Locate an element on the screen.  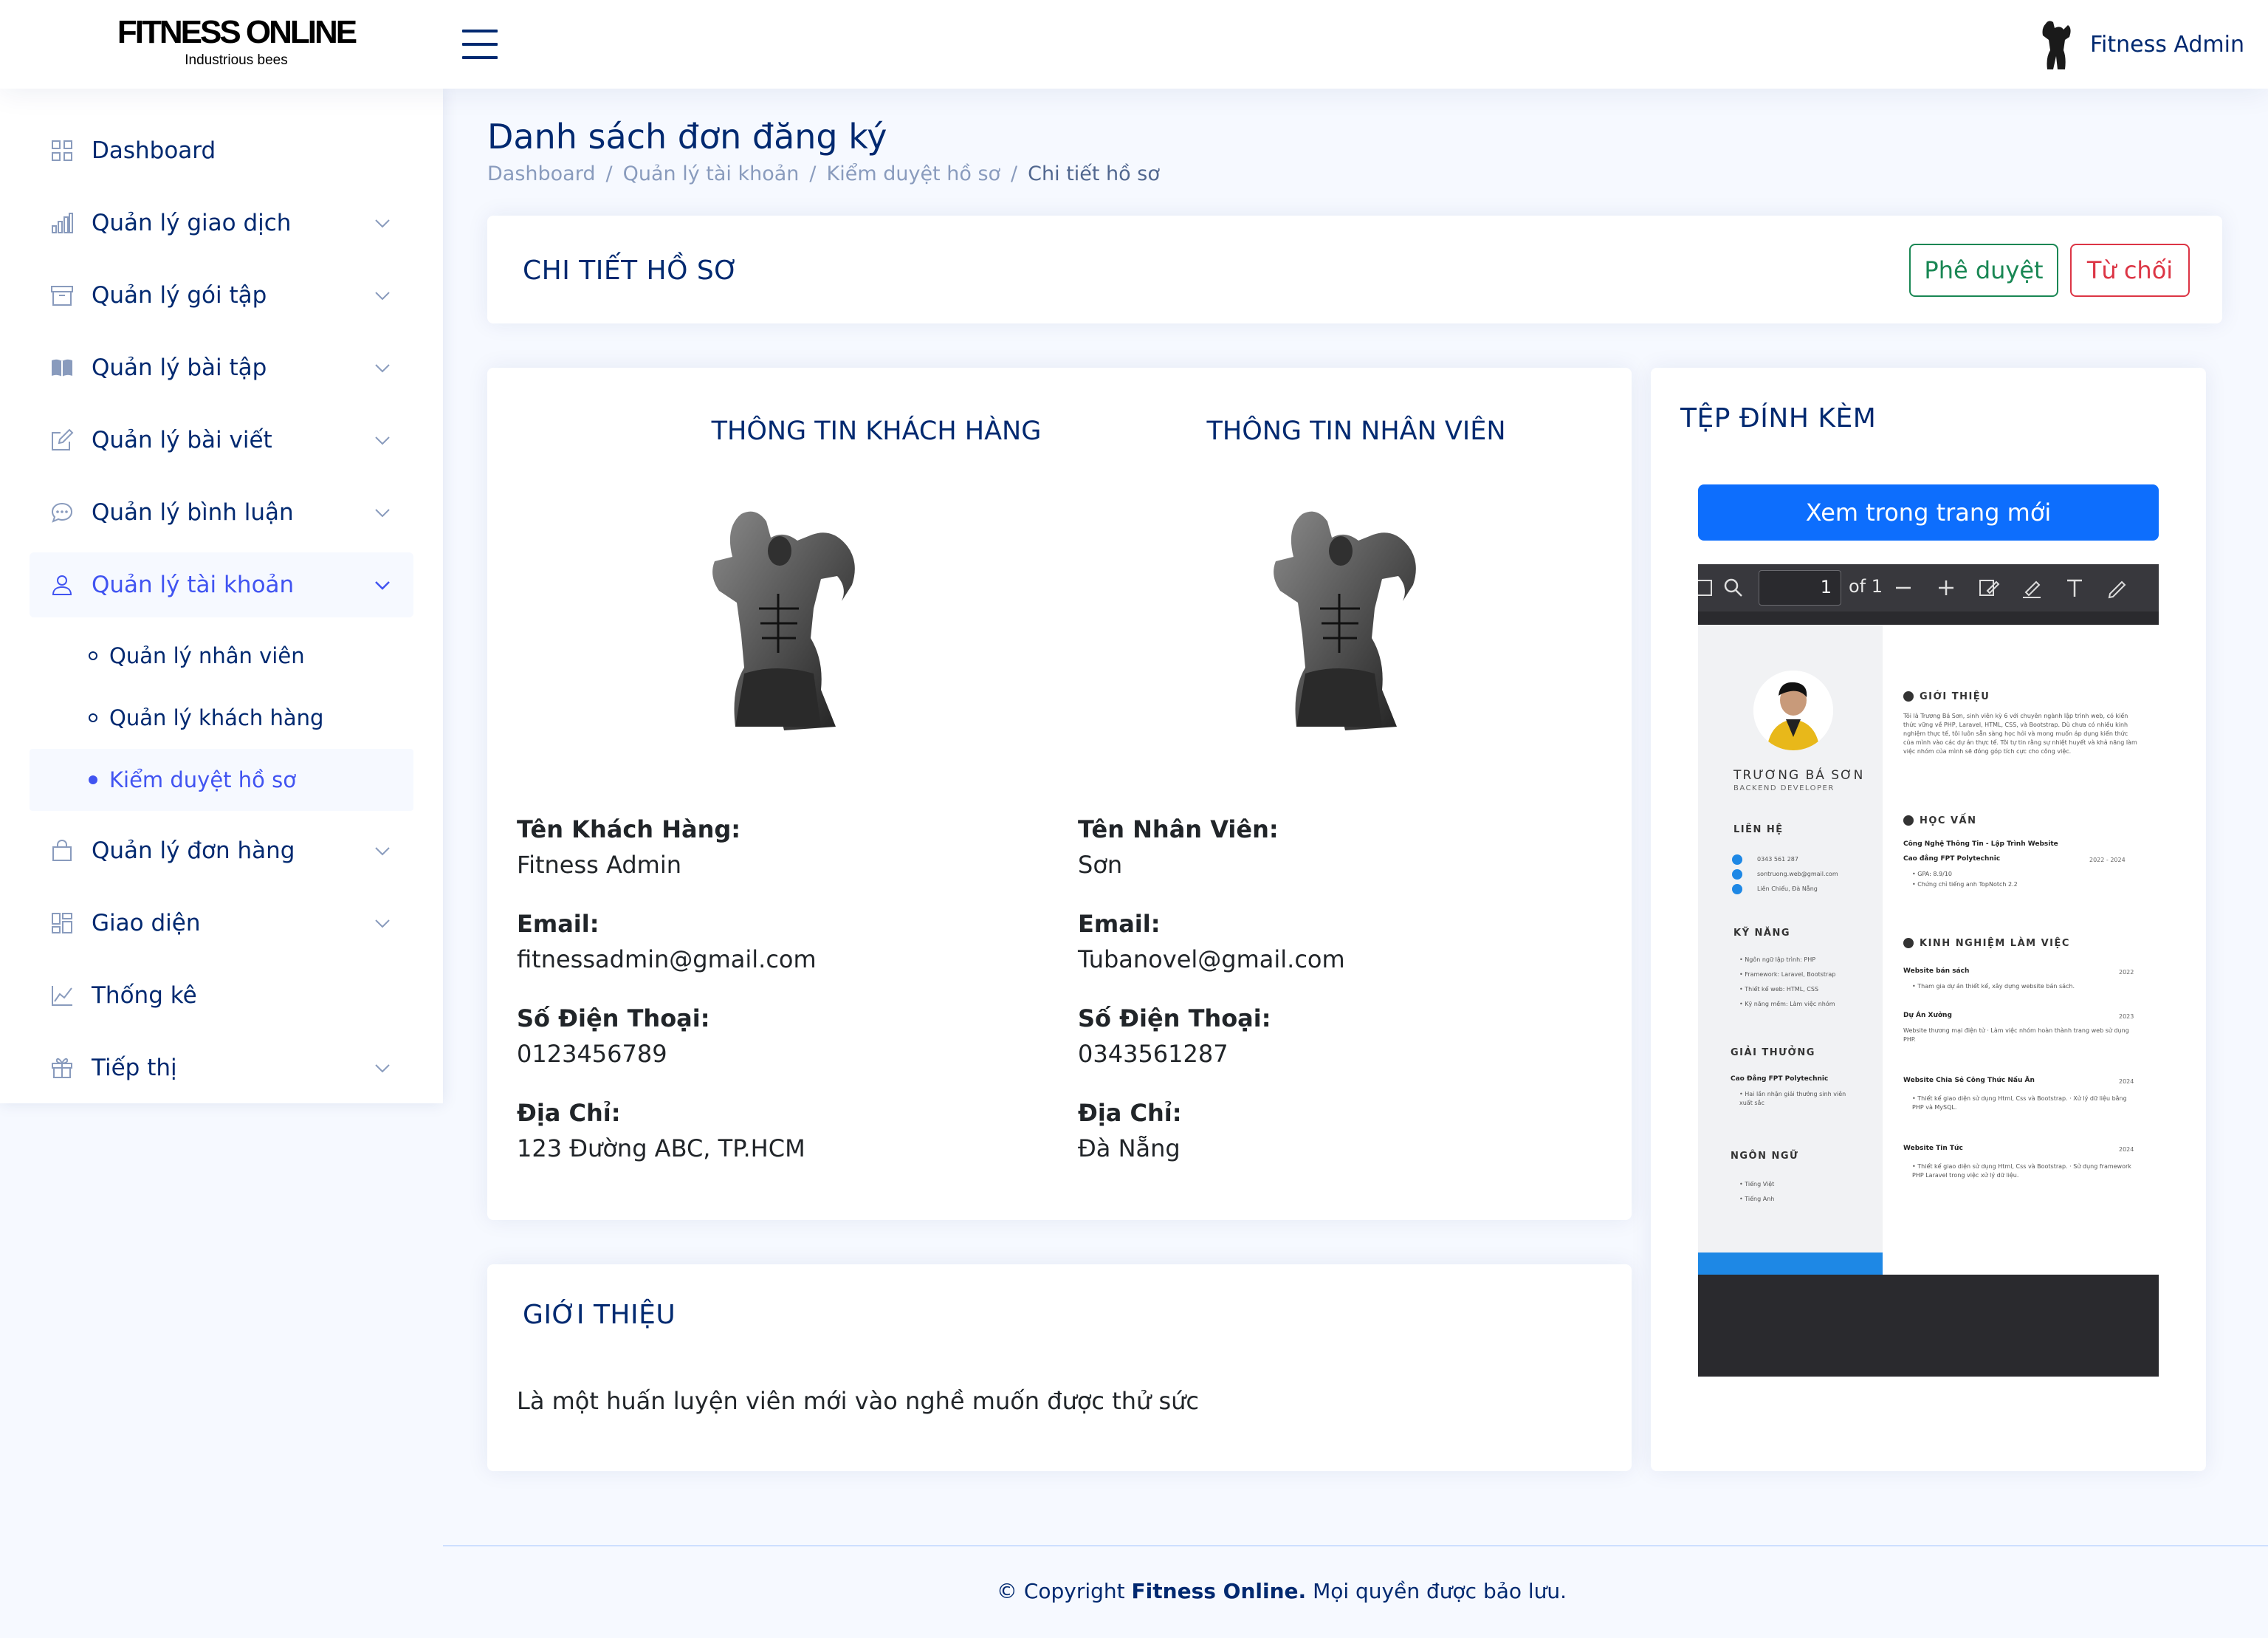
open-new-tab-button: Xem trong trang mới is located at coordinates (1928, 513).